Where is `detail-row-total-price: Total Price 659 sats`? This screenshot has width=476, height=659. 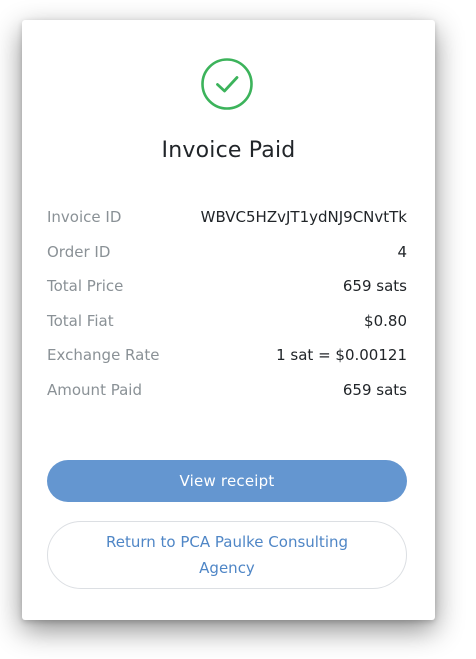
detail-row-total-price: Total Price 659 sats is located at coordinates (227, 286).